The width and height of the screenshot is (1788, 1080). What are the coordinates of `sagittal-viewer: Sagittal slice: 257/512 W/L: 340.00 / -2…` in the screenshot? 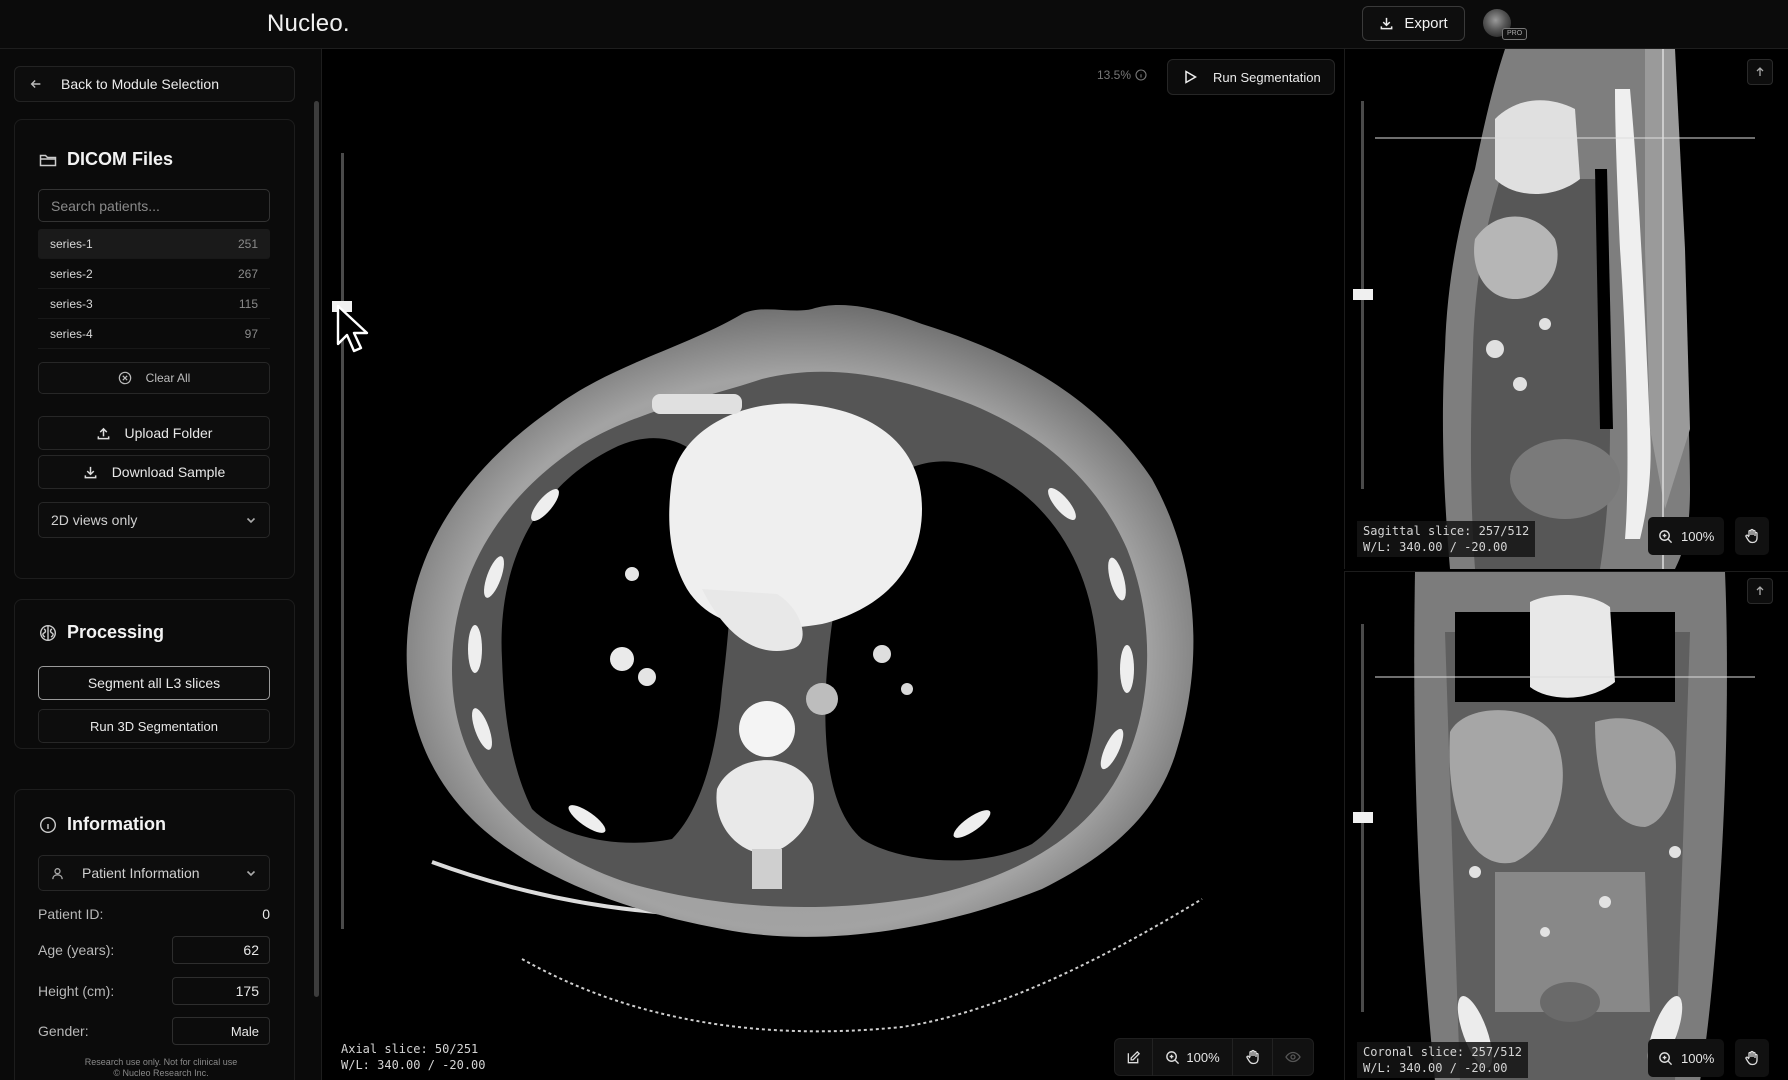 It's located at (1566, 309).